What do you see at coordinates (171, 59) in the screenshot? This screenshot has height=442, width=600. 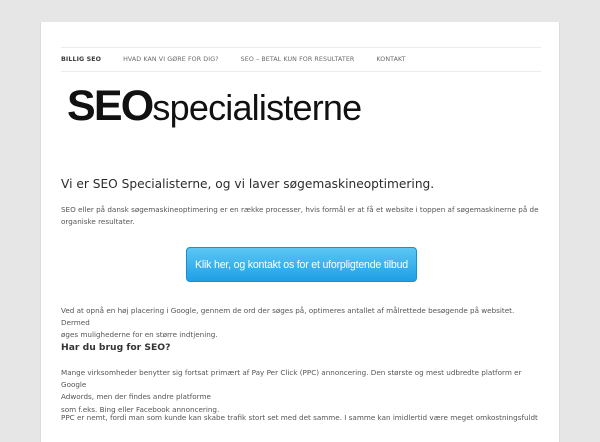 I see `nav-item-hvad-kan-vi: HVAD KAN VI GØRE FOR DIG?` at bounding box center [171, 59].